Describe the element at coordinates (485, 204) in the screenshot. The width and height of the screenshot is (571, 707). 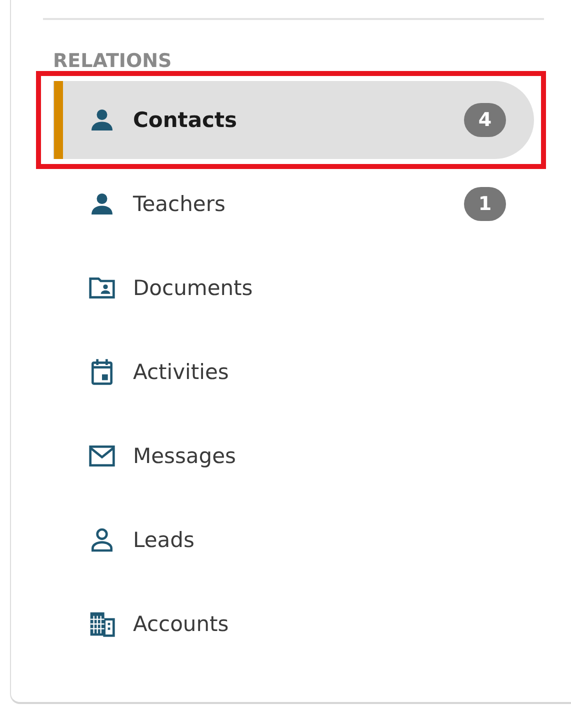
I see `count-badge: 1` at that location.